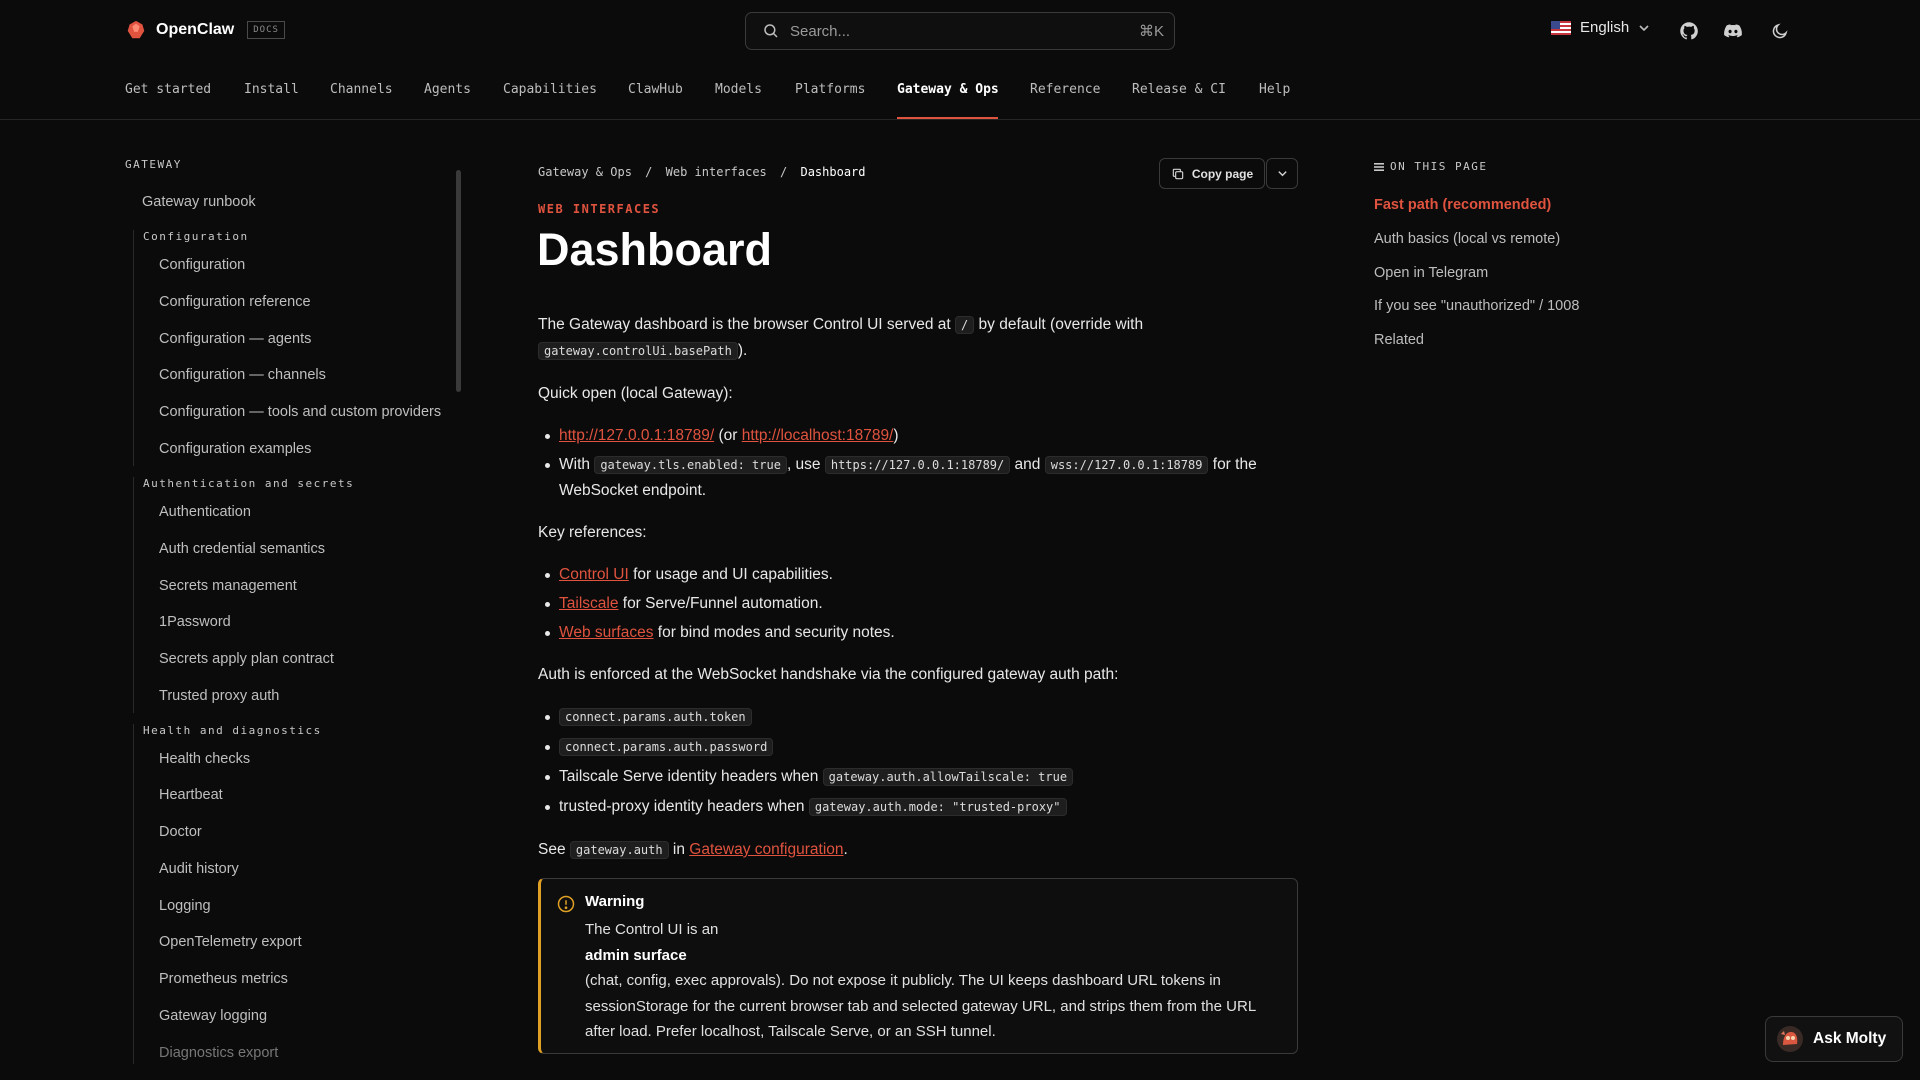 The width and height of the screenshot is (1920, 1080). What do you see at coordinates (185, 906) in the screenshot?
I see `sidebar-item: Logging` at bounding box center [185, 906].